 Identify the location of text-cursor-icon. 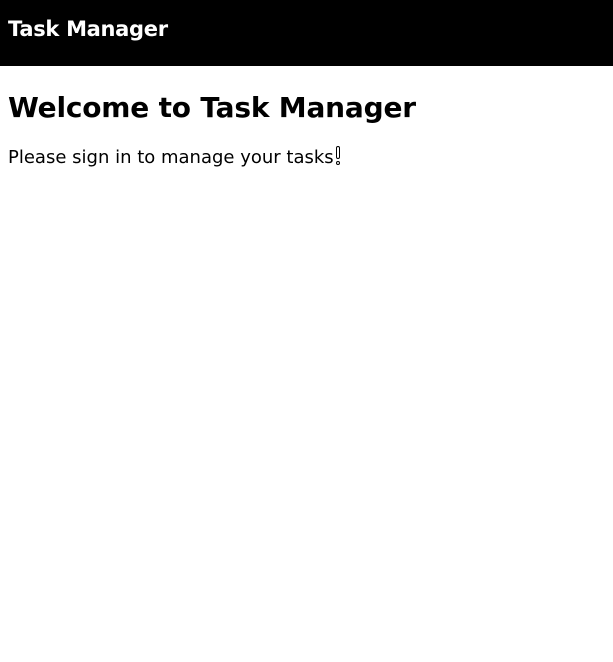
(338, 156).